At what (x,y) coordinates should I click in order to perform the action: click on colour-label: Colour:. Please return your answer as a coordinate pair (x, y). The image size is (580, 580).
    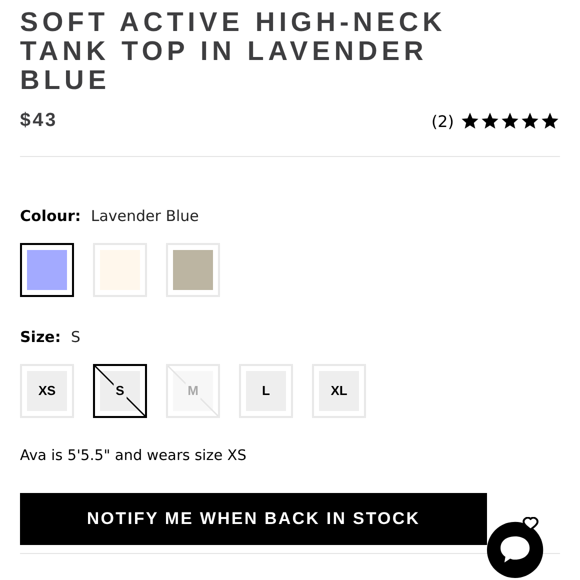
    Looking at the image, I should click on (50, 216).